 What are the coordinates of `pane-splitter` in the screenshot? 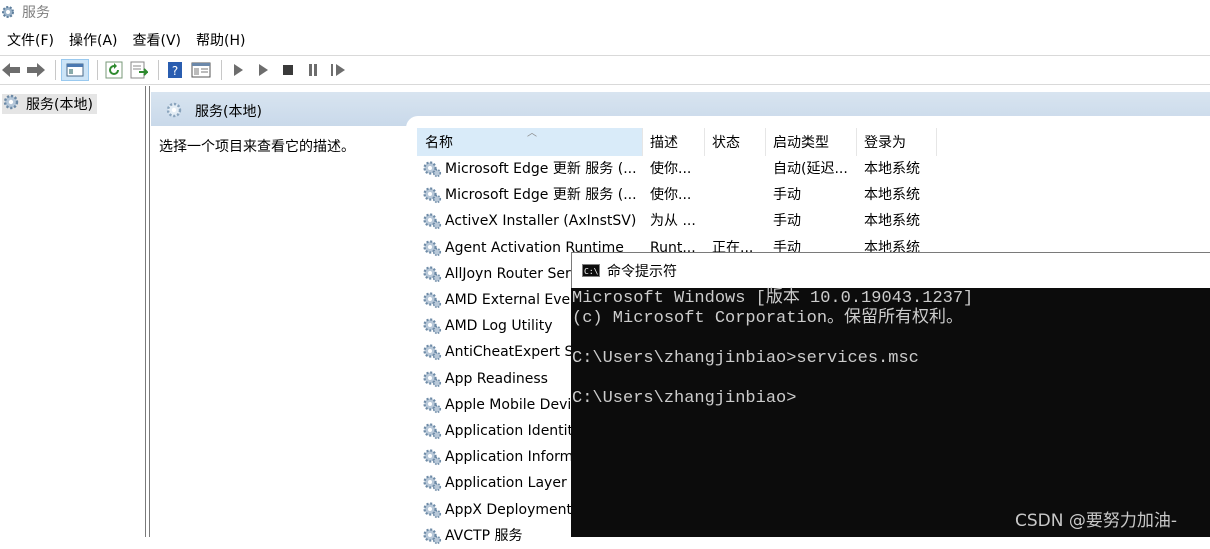 It's located at (148, 311).